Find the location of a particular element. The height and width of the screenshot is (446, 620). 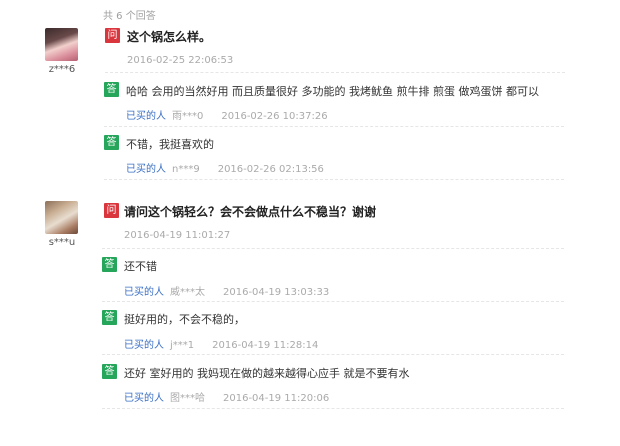

total-answers-count: 共 6 个回答 is located at coordinates (129, 16).